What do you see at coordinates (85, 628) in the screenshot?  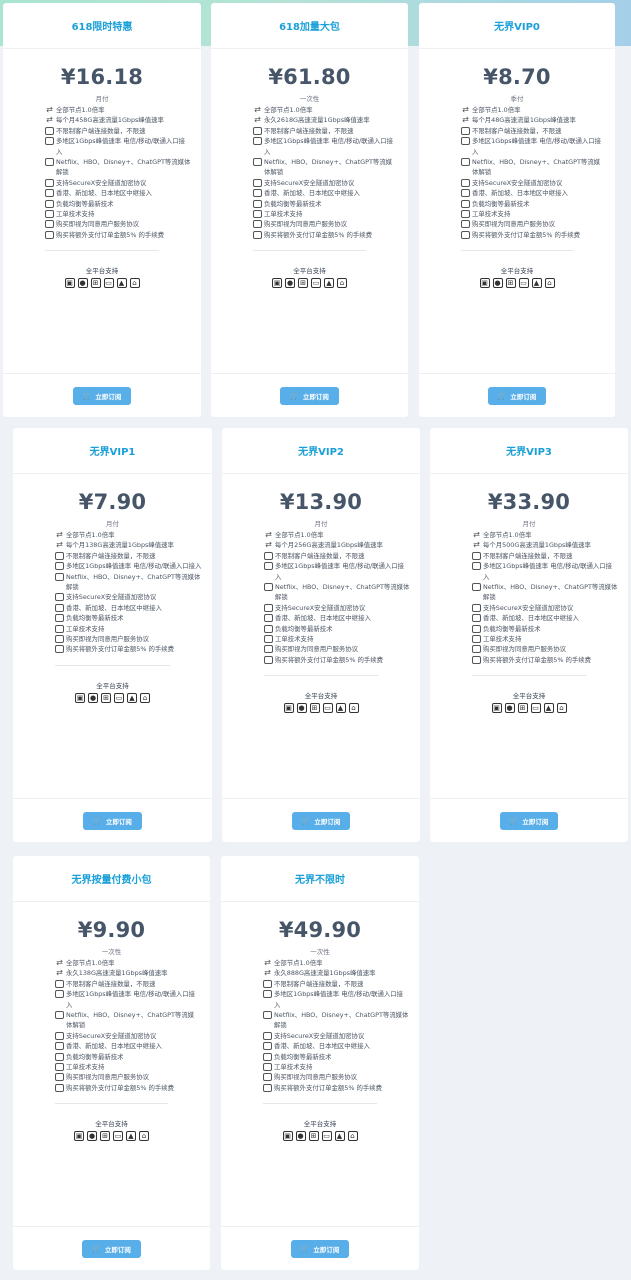 I see `feature-text: 工单技术支持` at bounding box center [85, 628].